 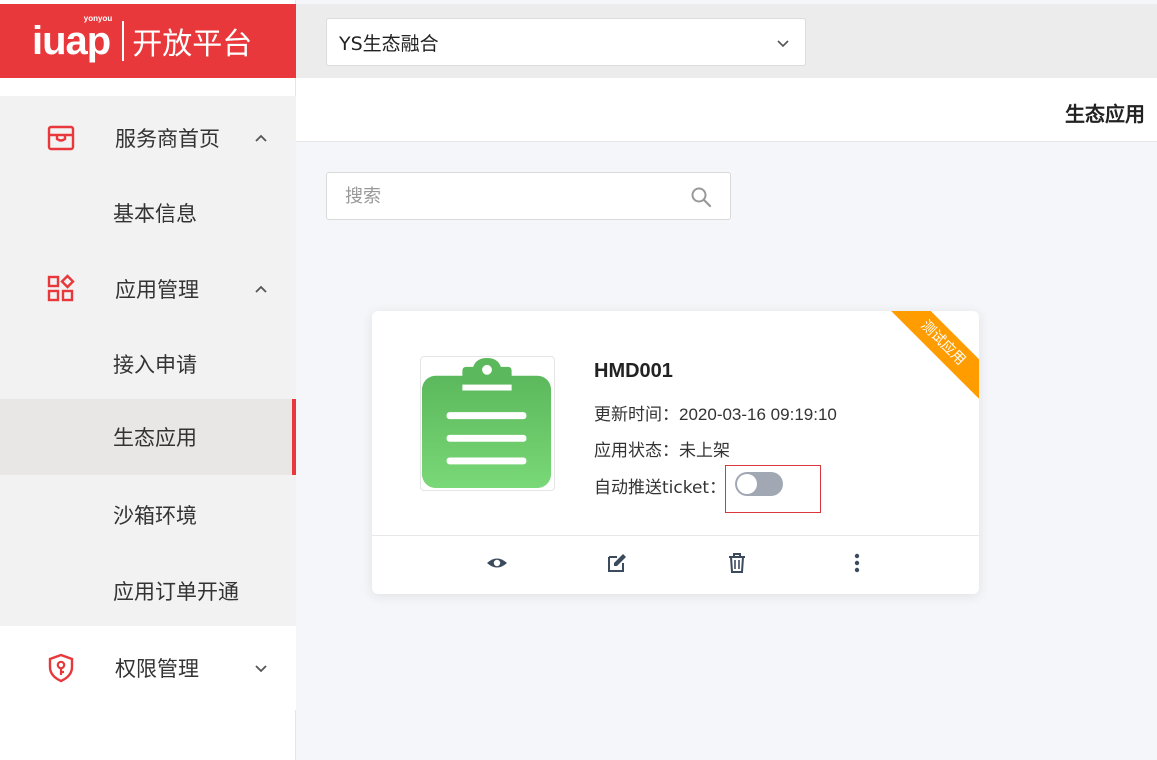 What do you see at coordinates (72, 38) in the screenshot?
I see `logo-mark: iuap yonyou` at bounding box center [72, 38].